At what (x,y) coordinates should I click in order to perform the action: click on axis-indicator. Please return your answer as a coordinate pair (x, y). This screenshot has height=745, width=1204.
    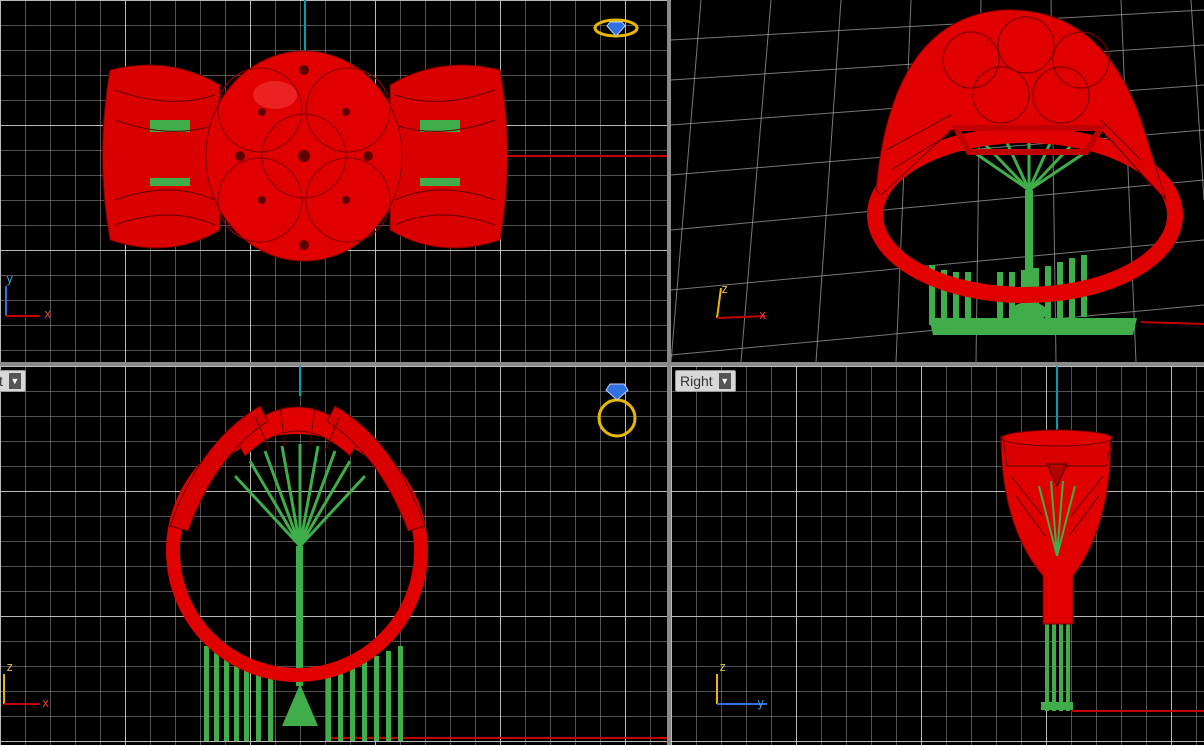
    Looking at the image, I should click on (741, 303).